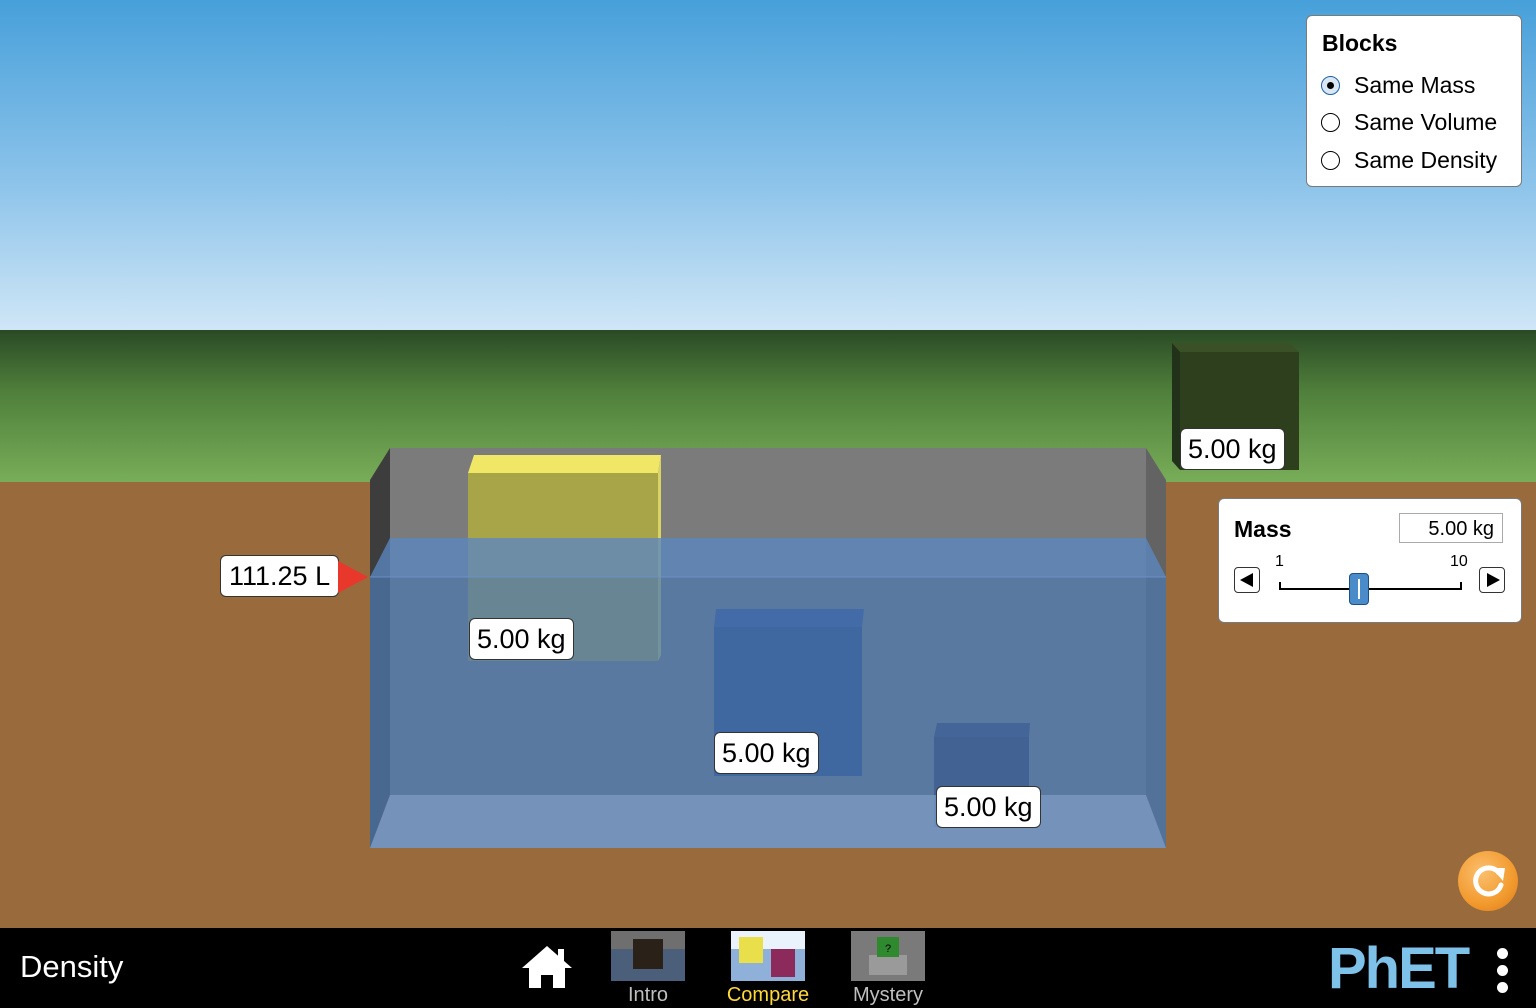 Image resolution: width=1536 pixels, height=1008 pixels. Describe the element at coordinates (888, 995) in the screenshot. I see `tab-mystery-label: Mystery` at that location.